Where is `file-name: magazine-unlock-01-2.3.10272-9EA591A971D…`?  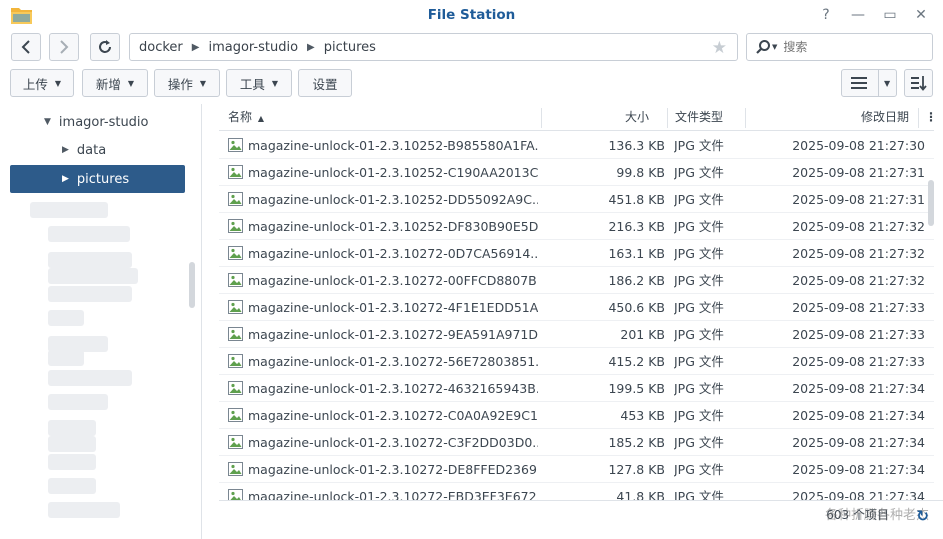 file-name: magazine-unlock-01-2.3.10272-9EA591A971D… is located at coordinates (393, 334).